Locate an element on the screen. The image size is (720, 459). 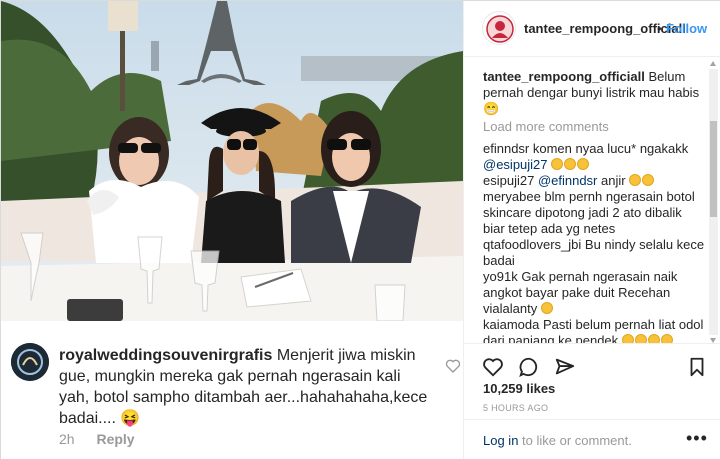
featured-comment-time: 2h is located at coordinates (67, 439).